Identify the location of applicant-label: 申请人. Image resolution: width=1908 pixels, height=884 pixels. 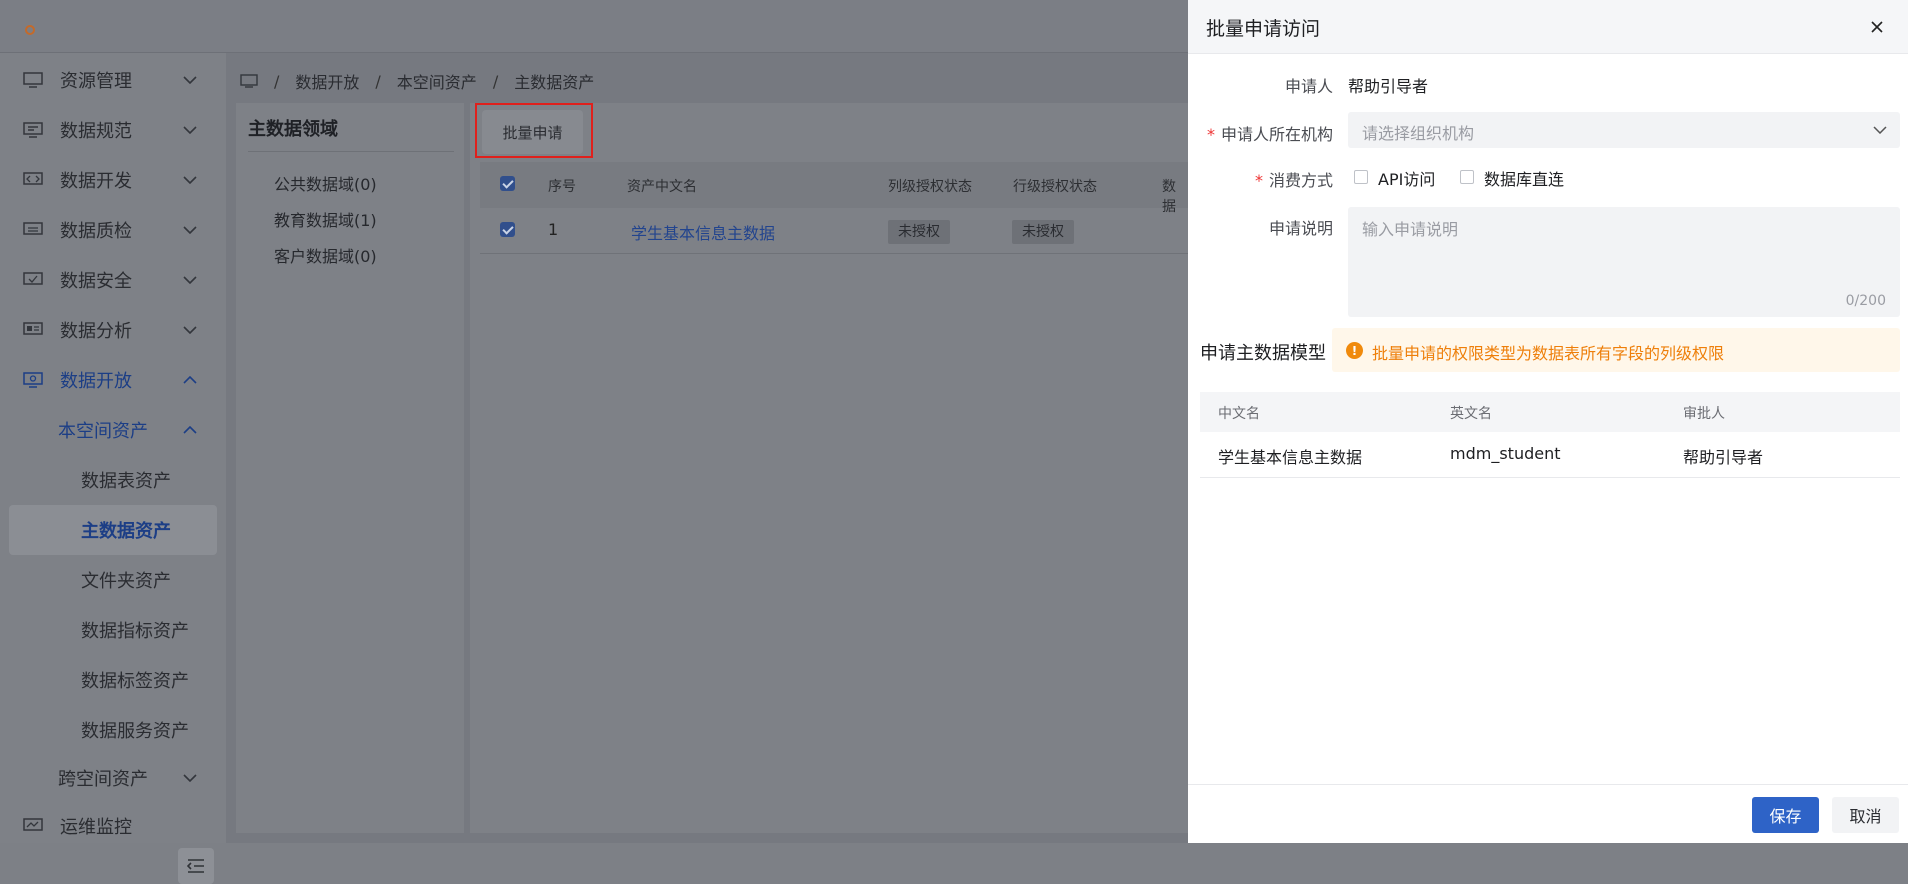
(1308, 86).